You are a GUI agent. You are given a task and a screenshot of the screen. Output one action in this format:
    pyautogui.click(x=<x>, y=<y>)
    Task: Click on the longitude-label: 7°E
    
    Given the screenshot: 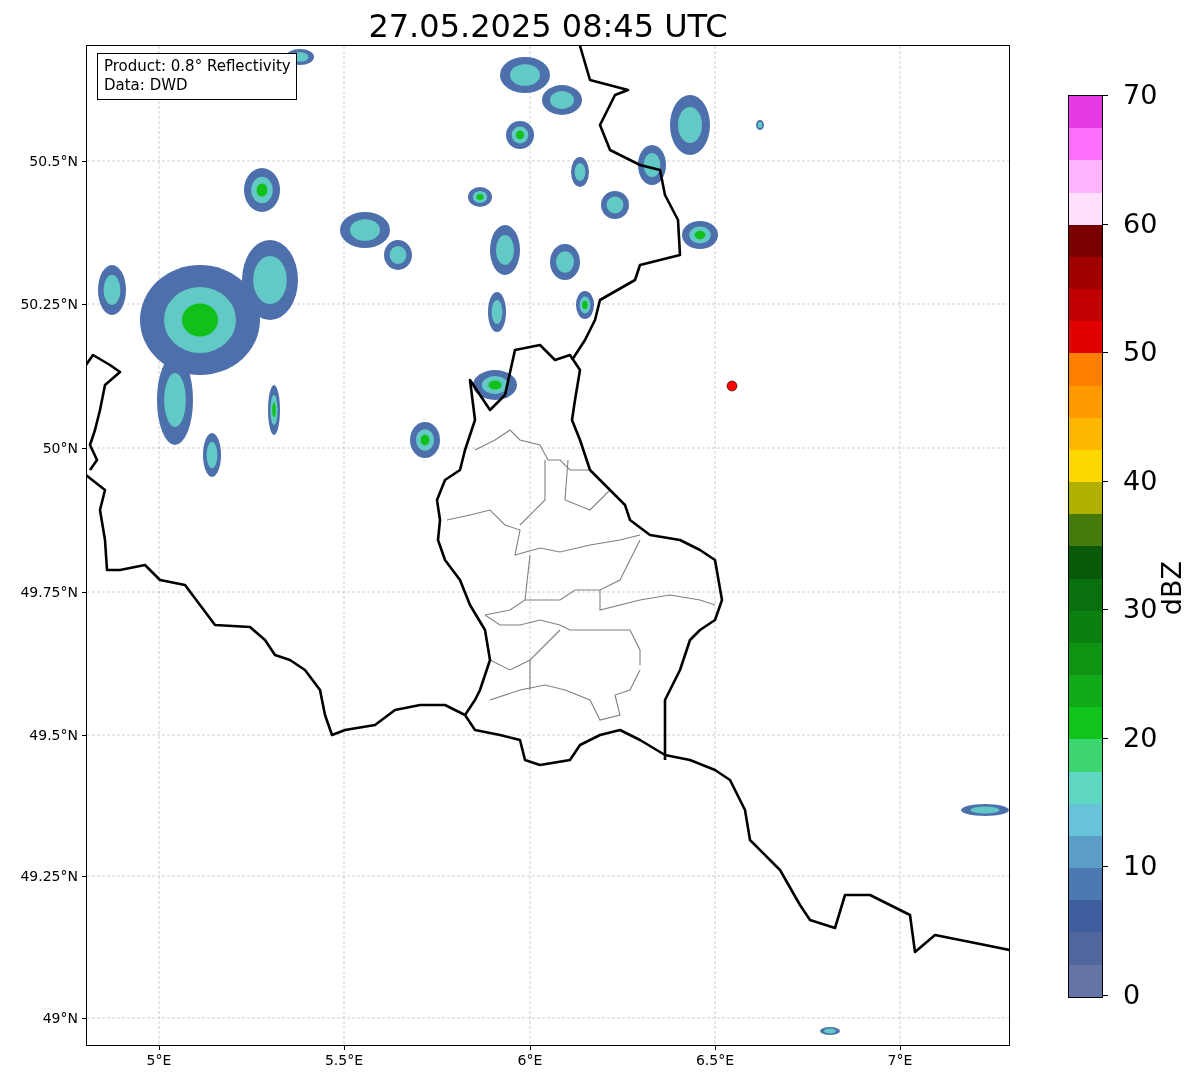 What is the action you would take?
    pyautogui.click(x=900, y=1060)
    